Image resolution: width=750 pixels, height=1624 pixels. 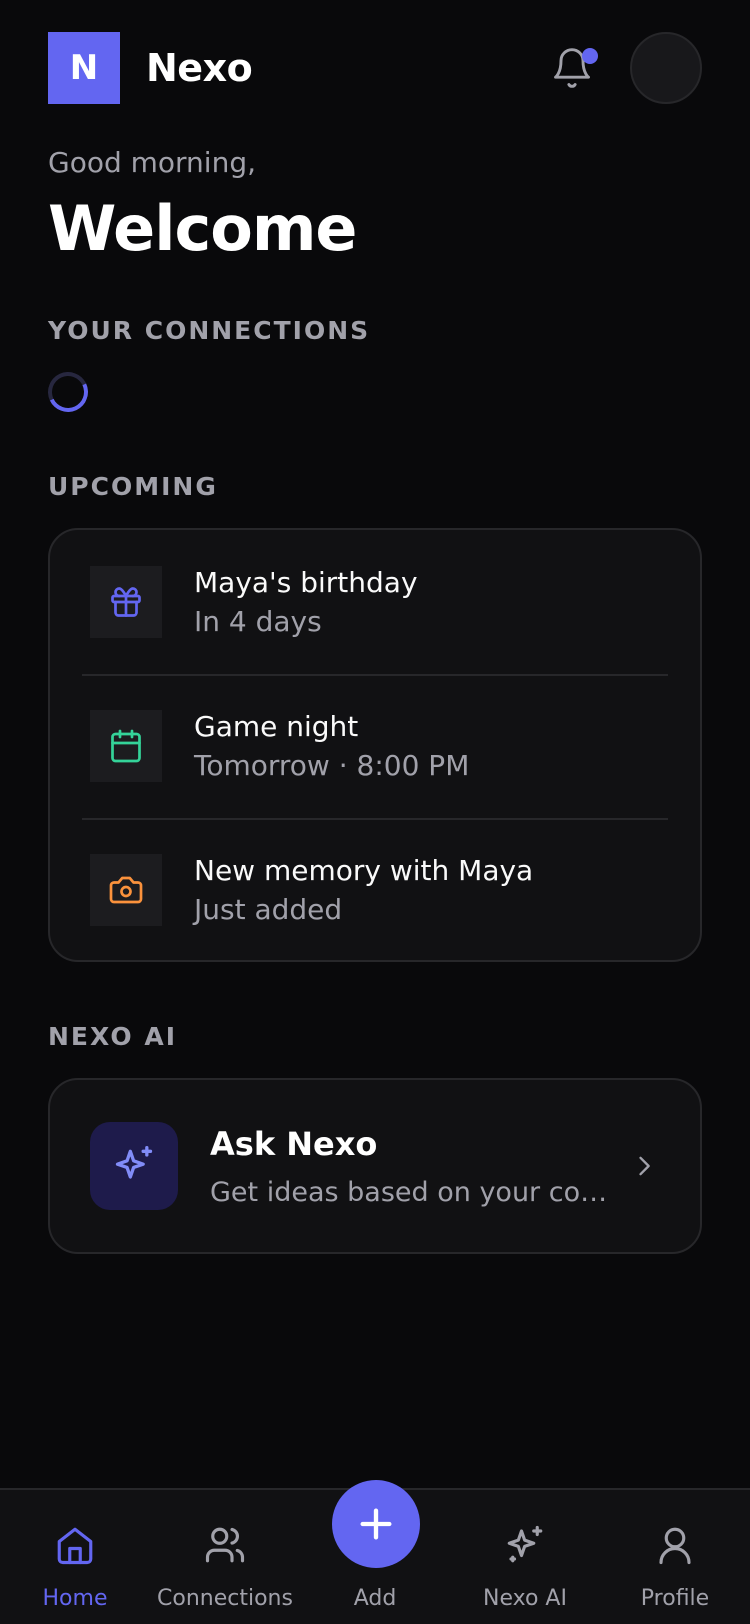 I want to click on calendar-icon, so click(x=126, y=746).